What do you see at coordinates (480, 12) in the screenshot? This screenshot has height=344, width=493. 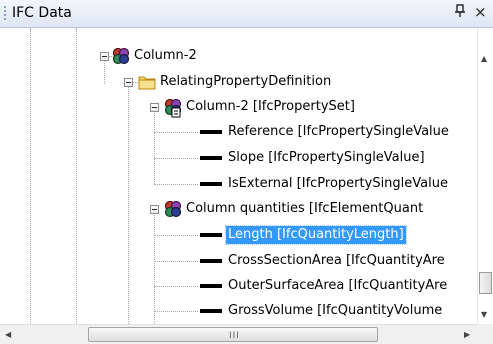 I see `close-icon: ×` at bounding box center [480, 12].